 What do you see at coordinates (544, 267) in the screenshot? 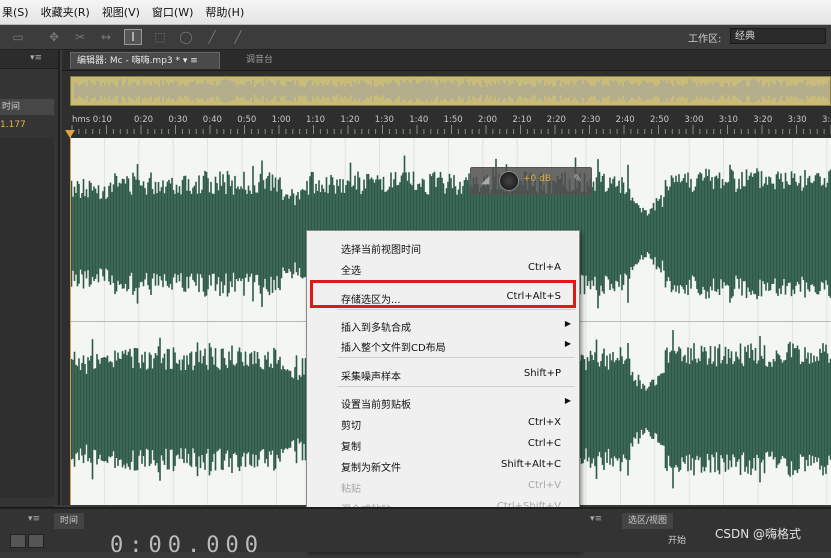
I see `menu-item-shortcut: Ctrl+A` at bounding box center [544, 267].